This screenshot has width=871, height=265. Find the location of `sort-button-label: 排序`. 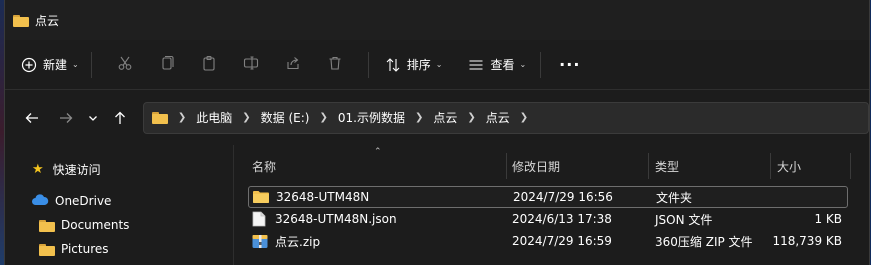

sort-button-label: 排序 is located at coordinates (418, 65).